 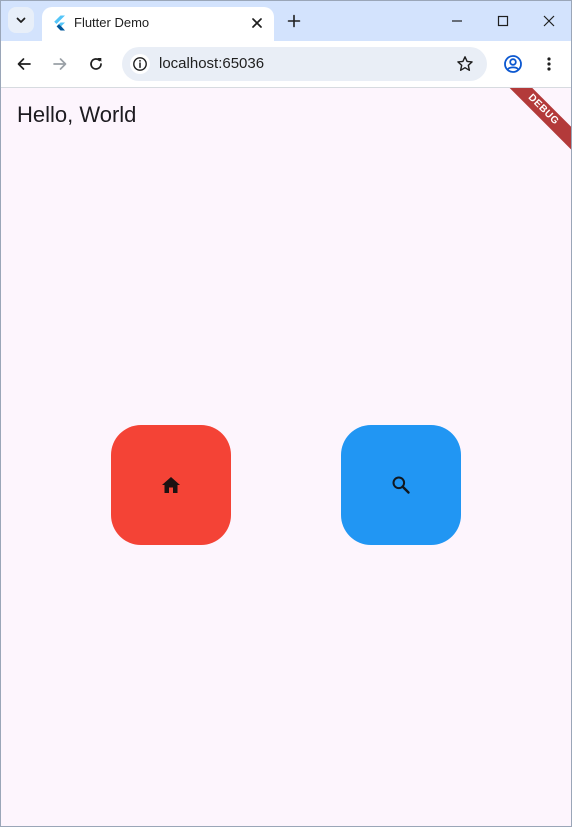 I want to click on tab-flutter-demo: Flutter Demo, so click(x=158, y=24).